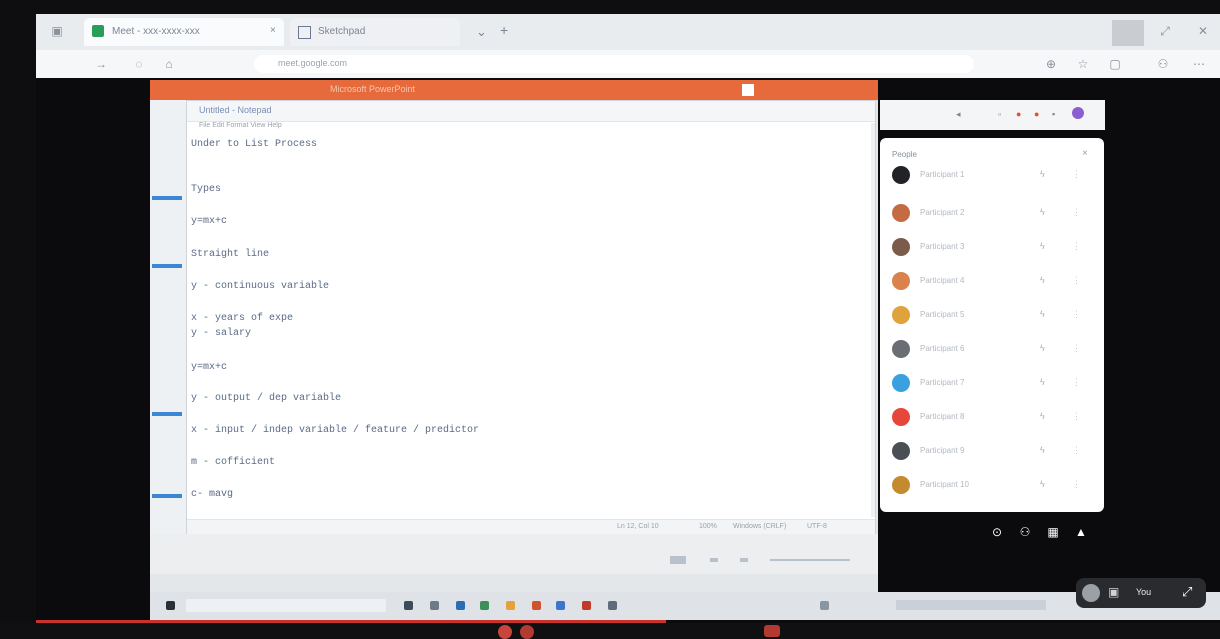  Describe the element at coordinates (1083, 64) in the screenshot. I see `star-icon: ☆` at that location.